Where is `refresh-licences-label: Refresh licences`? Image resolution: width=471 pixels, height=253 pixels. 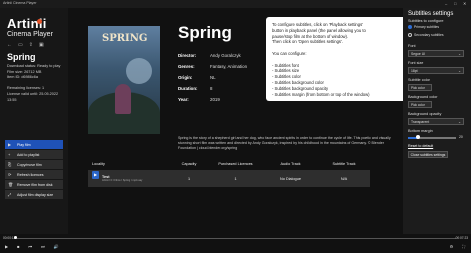 refresh-licences-label: Refresh licences is located at coordinates (30, 174).